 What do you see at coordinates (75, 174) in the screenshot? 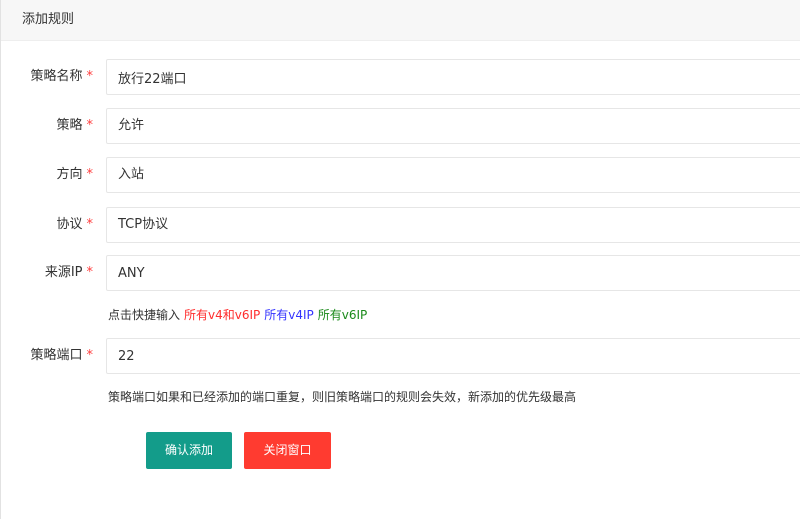
I see `direction-label: 方向 *` at bounding box center [75, 174].